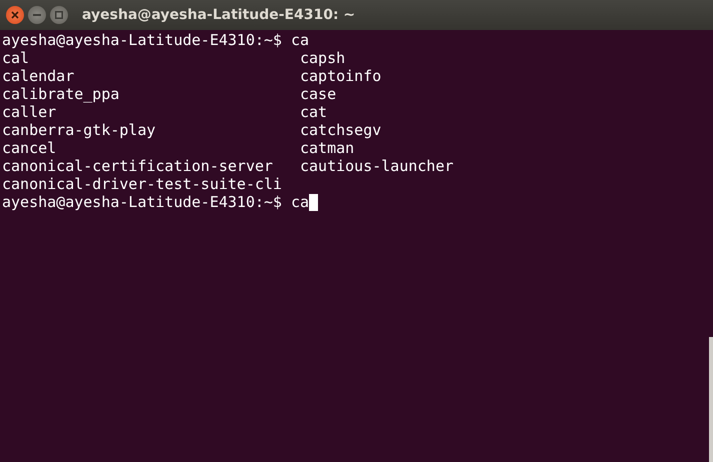  I want to click on close-icon, so click(15, 15).